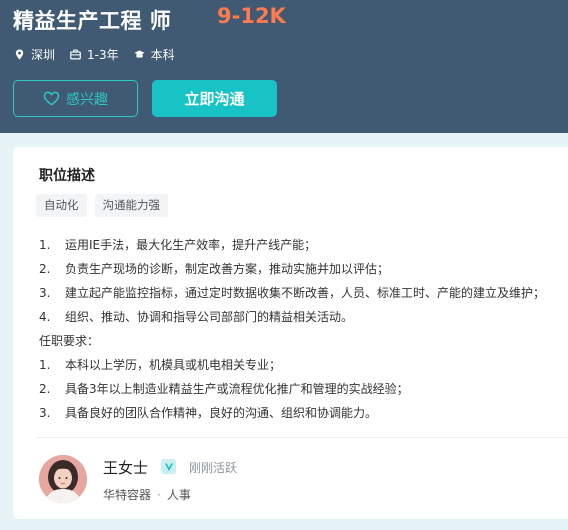 Image resolution: width=568 pixels, height=530 pixels. What do you see at coordinates (178, 495) in the screenshot?
I see `recruiter-role: 人事` at bounding box center [178, 495].